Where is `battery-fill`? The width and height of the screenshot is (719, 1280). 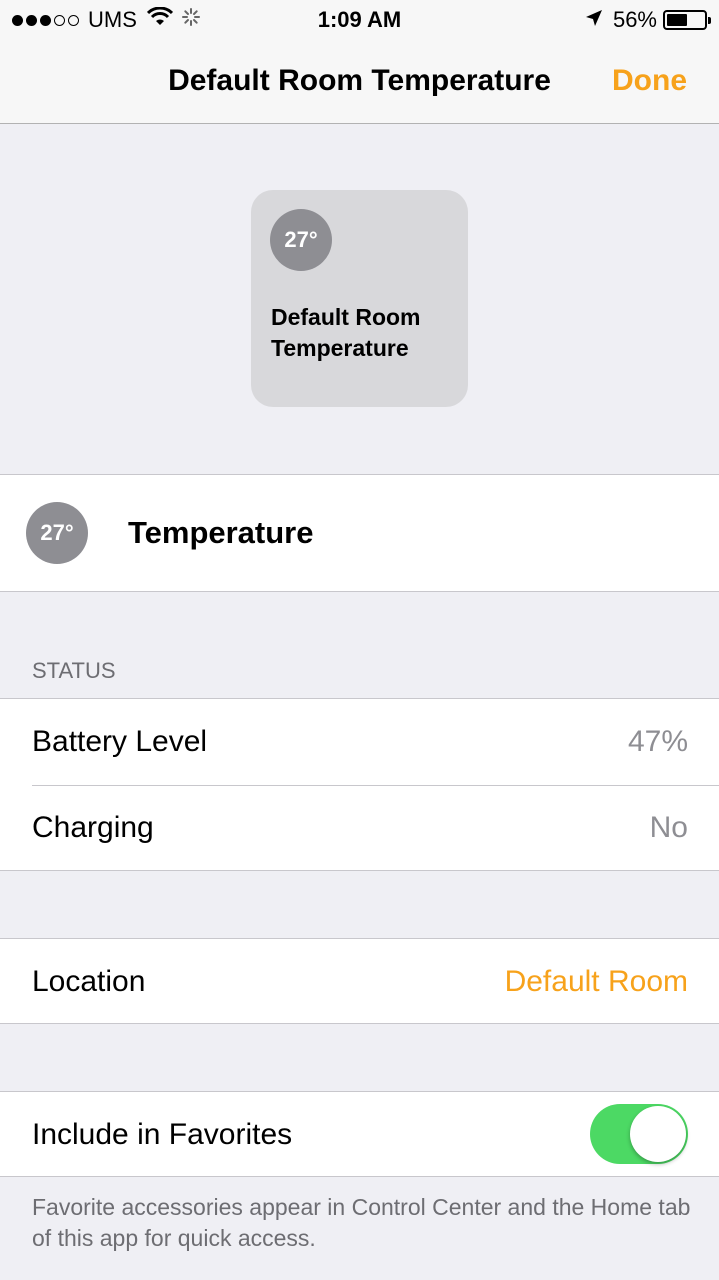
battery-fill is located at coordinates (677, 20).